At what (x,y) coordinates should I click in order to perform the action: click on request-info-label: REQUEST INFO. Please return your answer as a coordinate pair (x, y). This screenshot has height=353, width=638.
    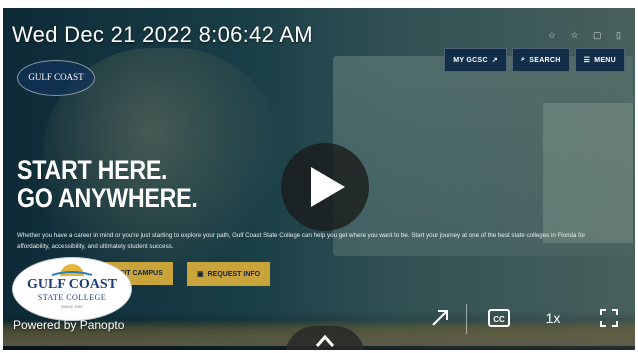
    Looking at the image, I should click on (234, 274).